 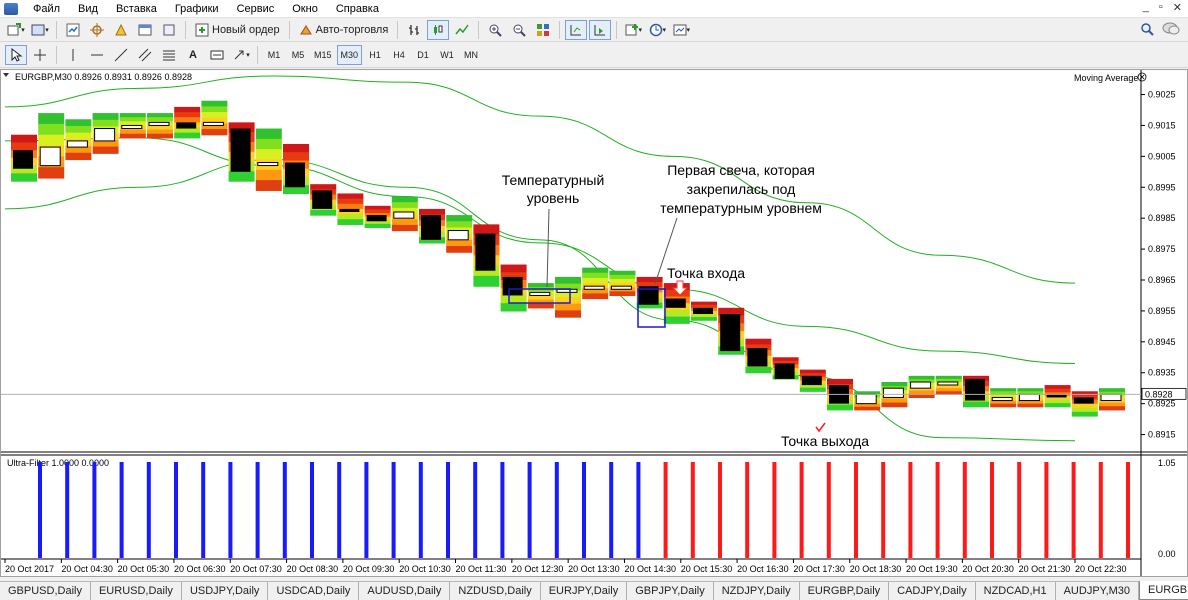 What do you see at coordinates (40, 30) in the screenshot?
I see `profiles-button: ▾` at bounding box center [40, 30].